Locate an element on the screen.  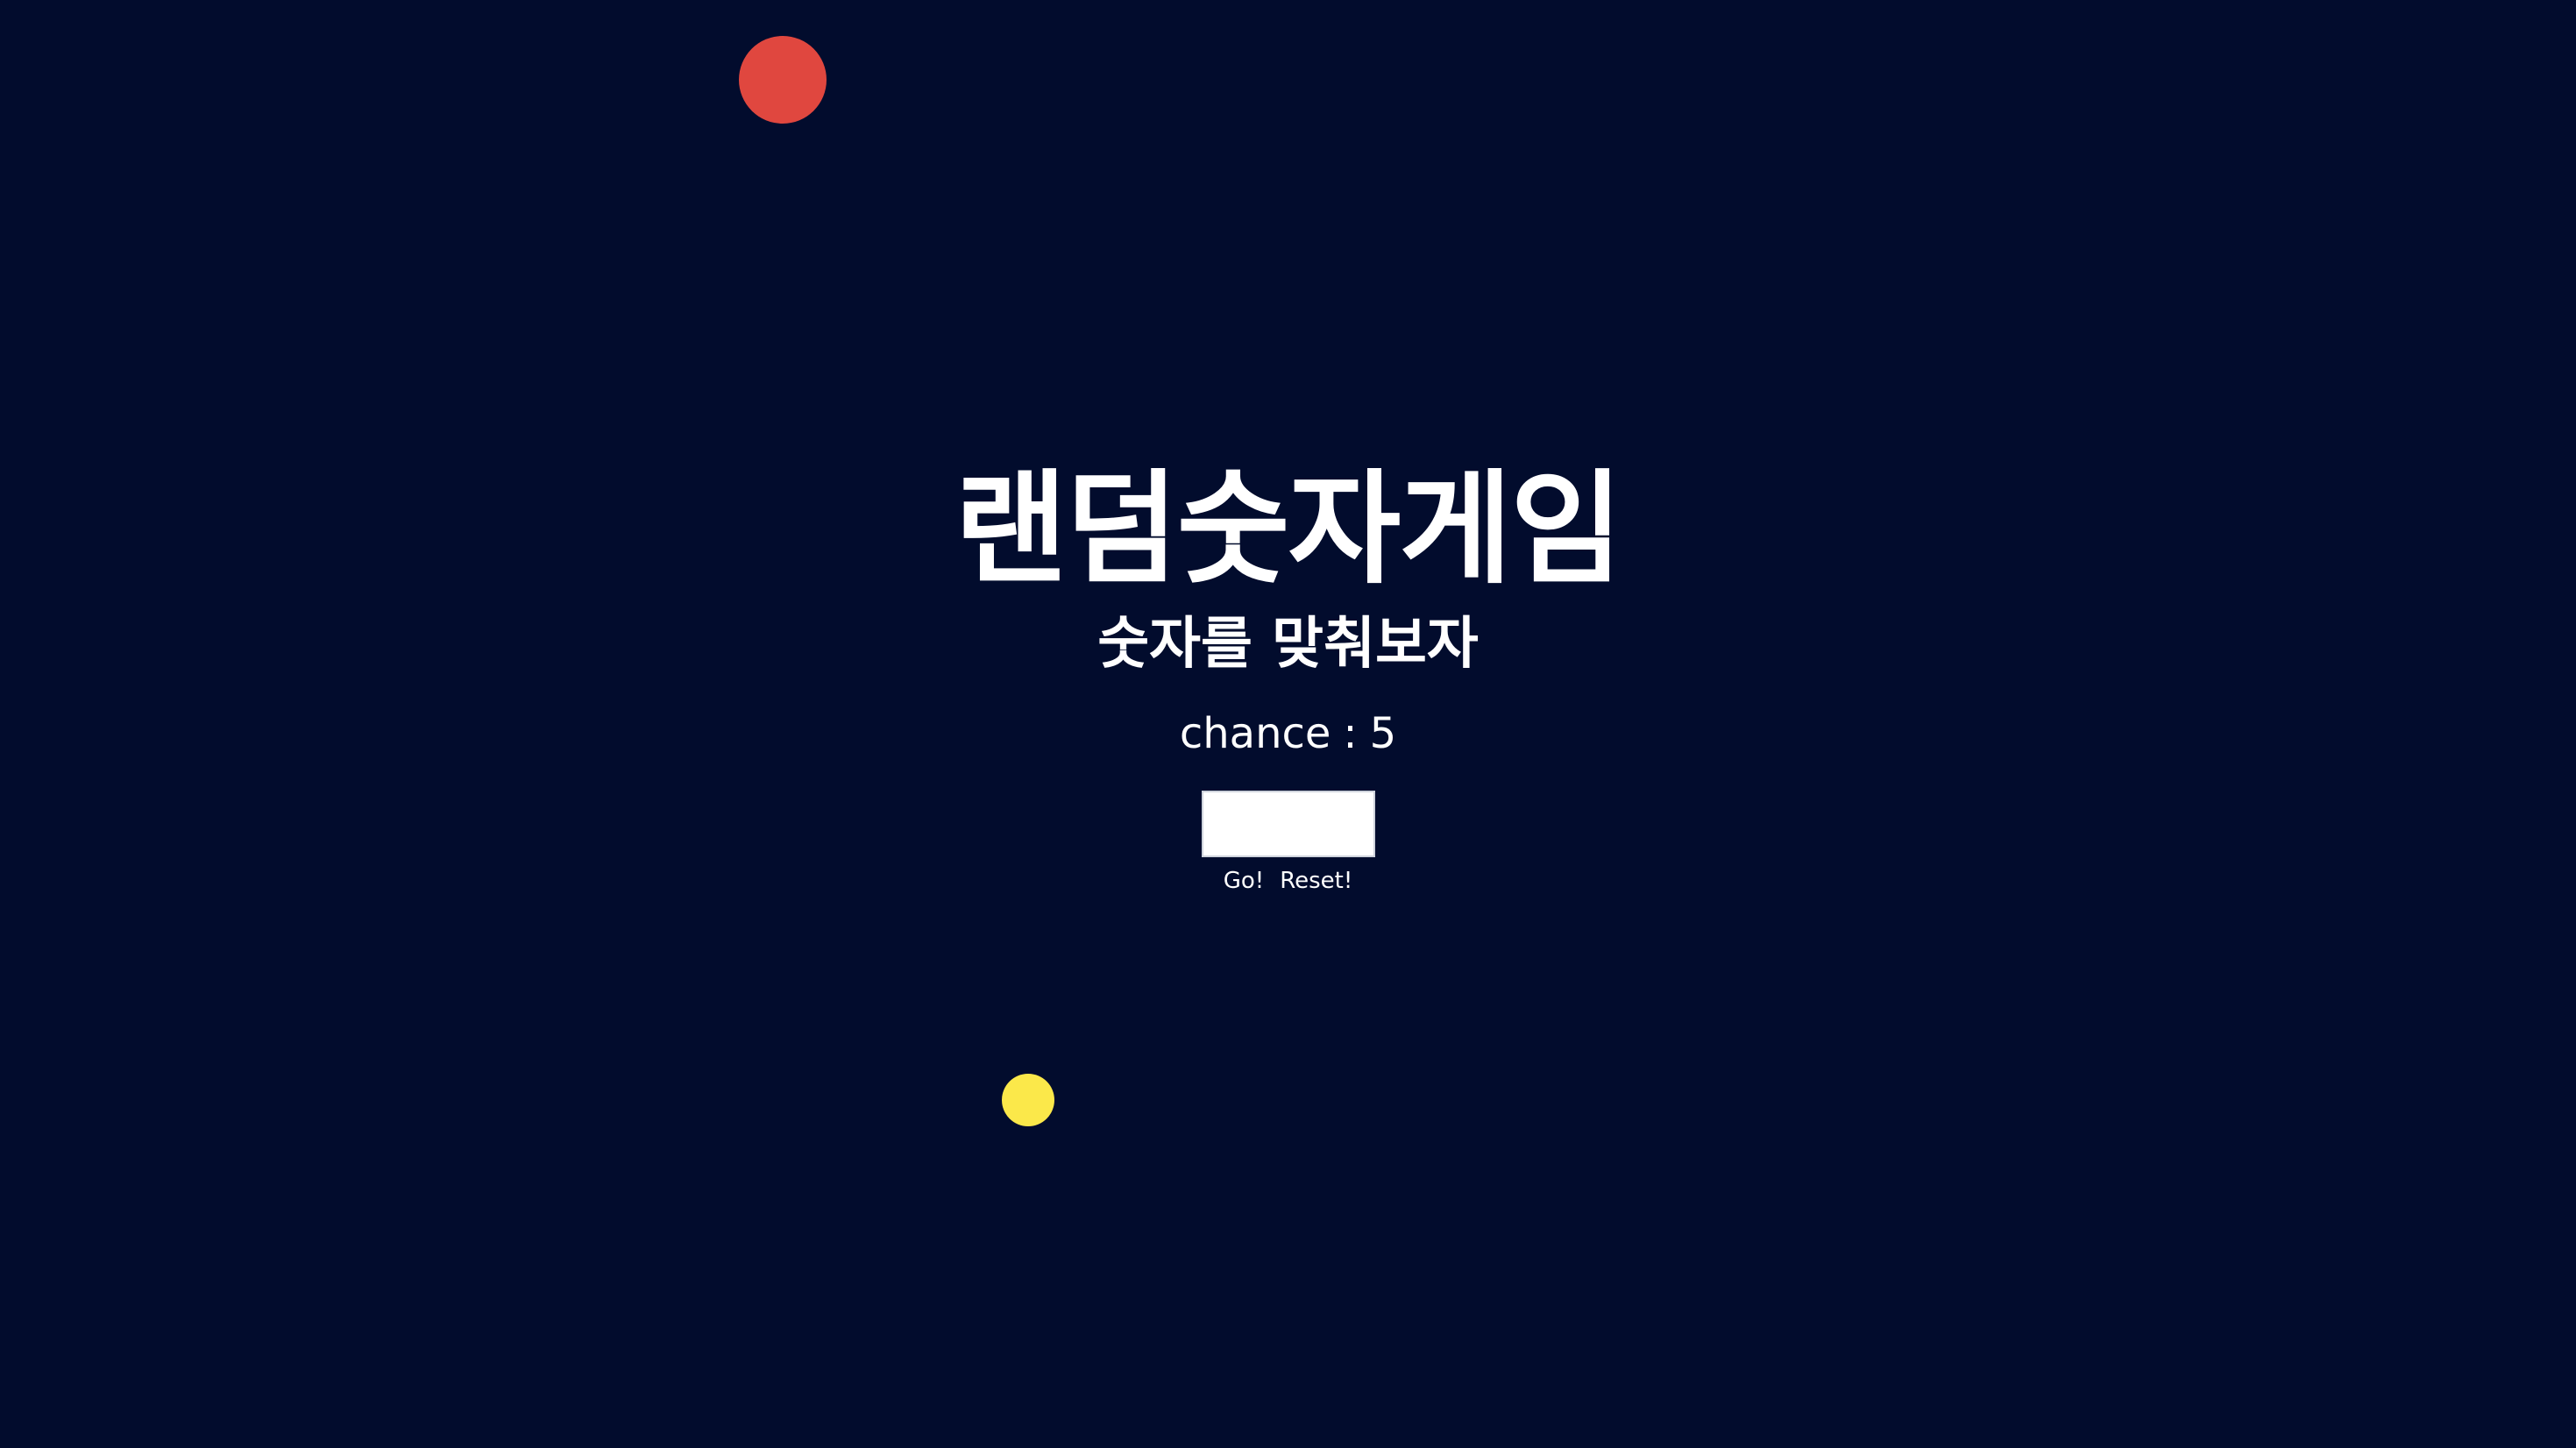
action-buttons: Go! Reset! is located at coordinates (1289, 881).